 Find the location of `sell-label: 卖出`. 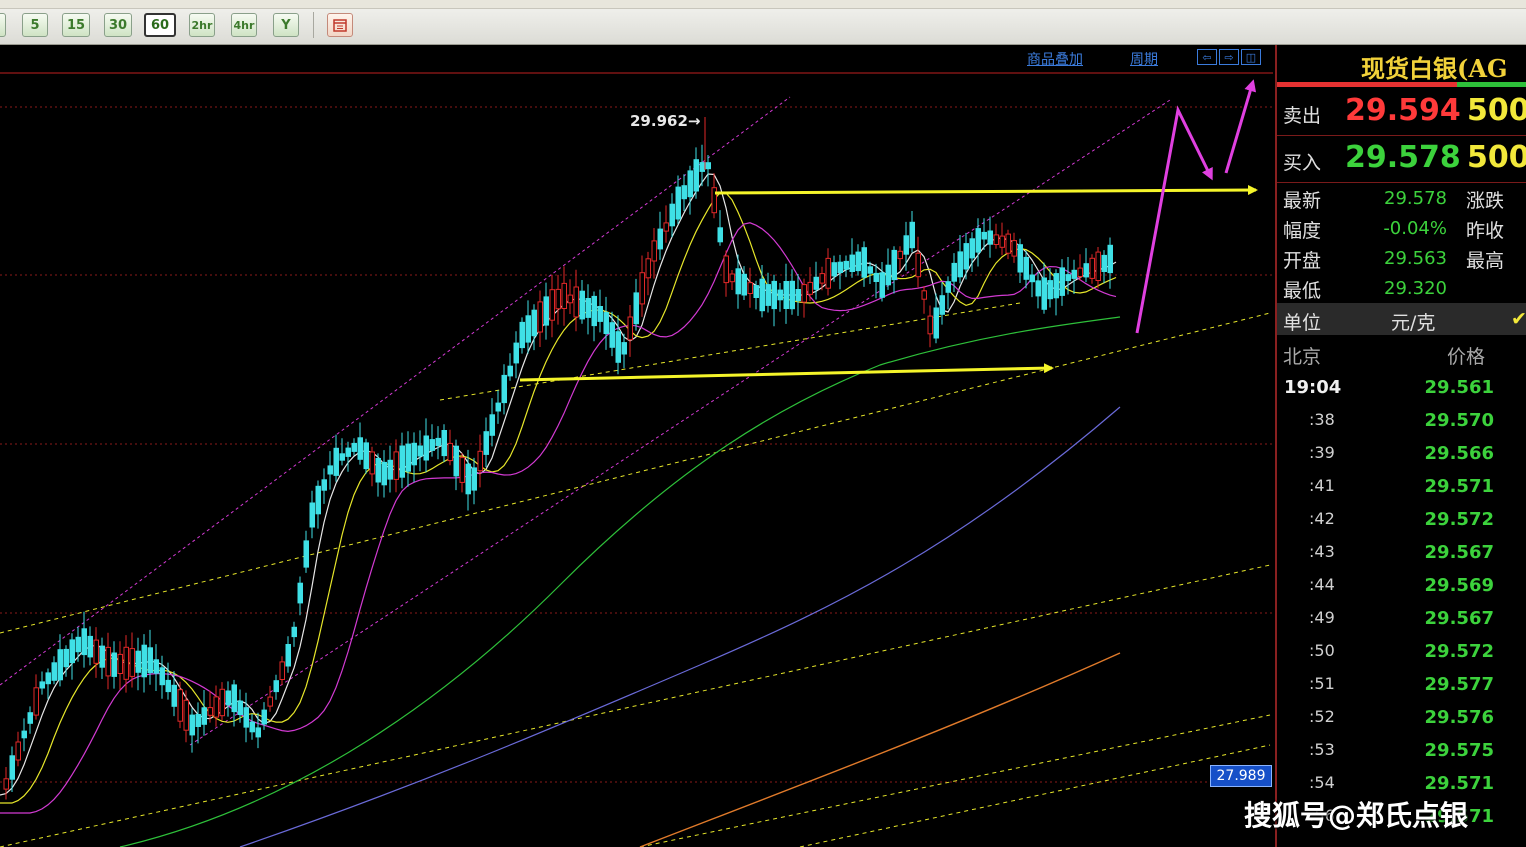

sell-label: 卖出 is located at coordinates (1302, 116).